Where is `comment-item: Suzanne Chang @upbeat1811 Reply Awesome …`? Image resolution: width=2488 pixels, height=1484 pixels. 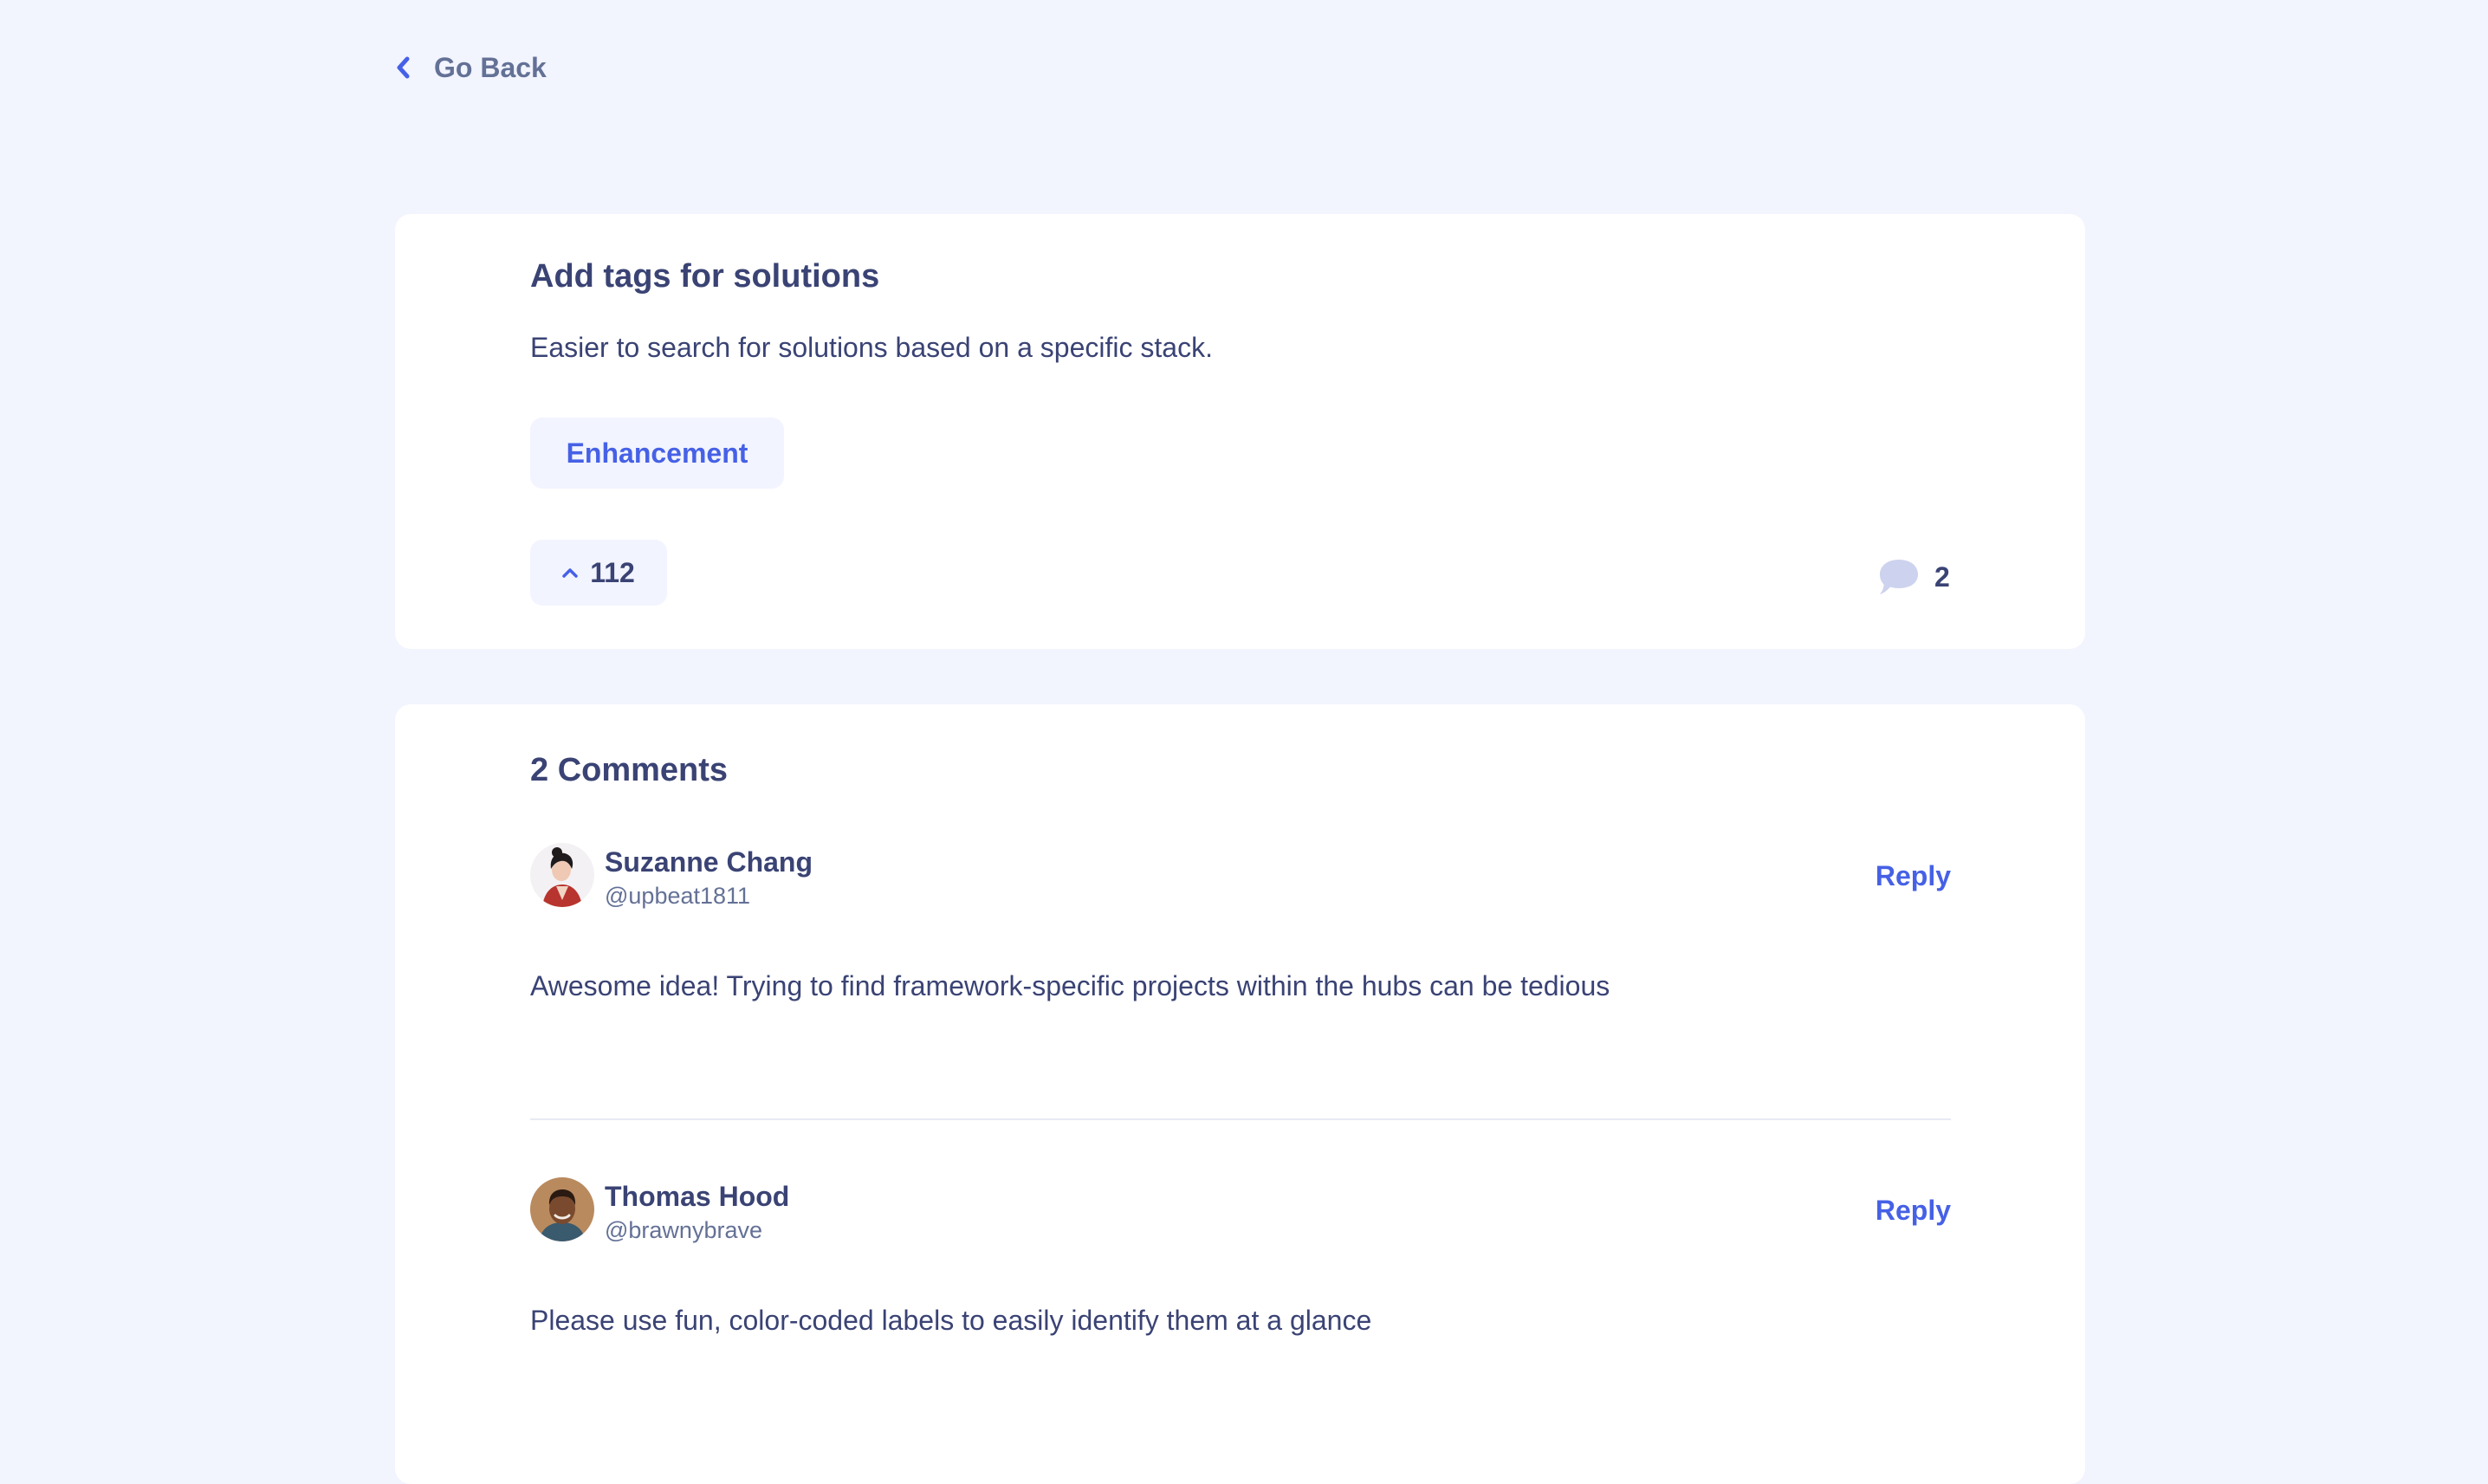
comment-item: Suzanne Chang @upbeat1811 Reply Awesome … is located at coordinates (1240, 960).